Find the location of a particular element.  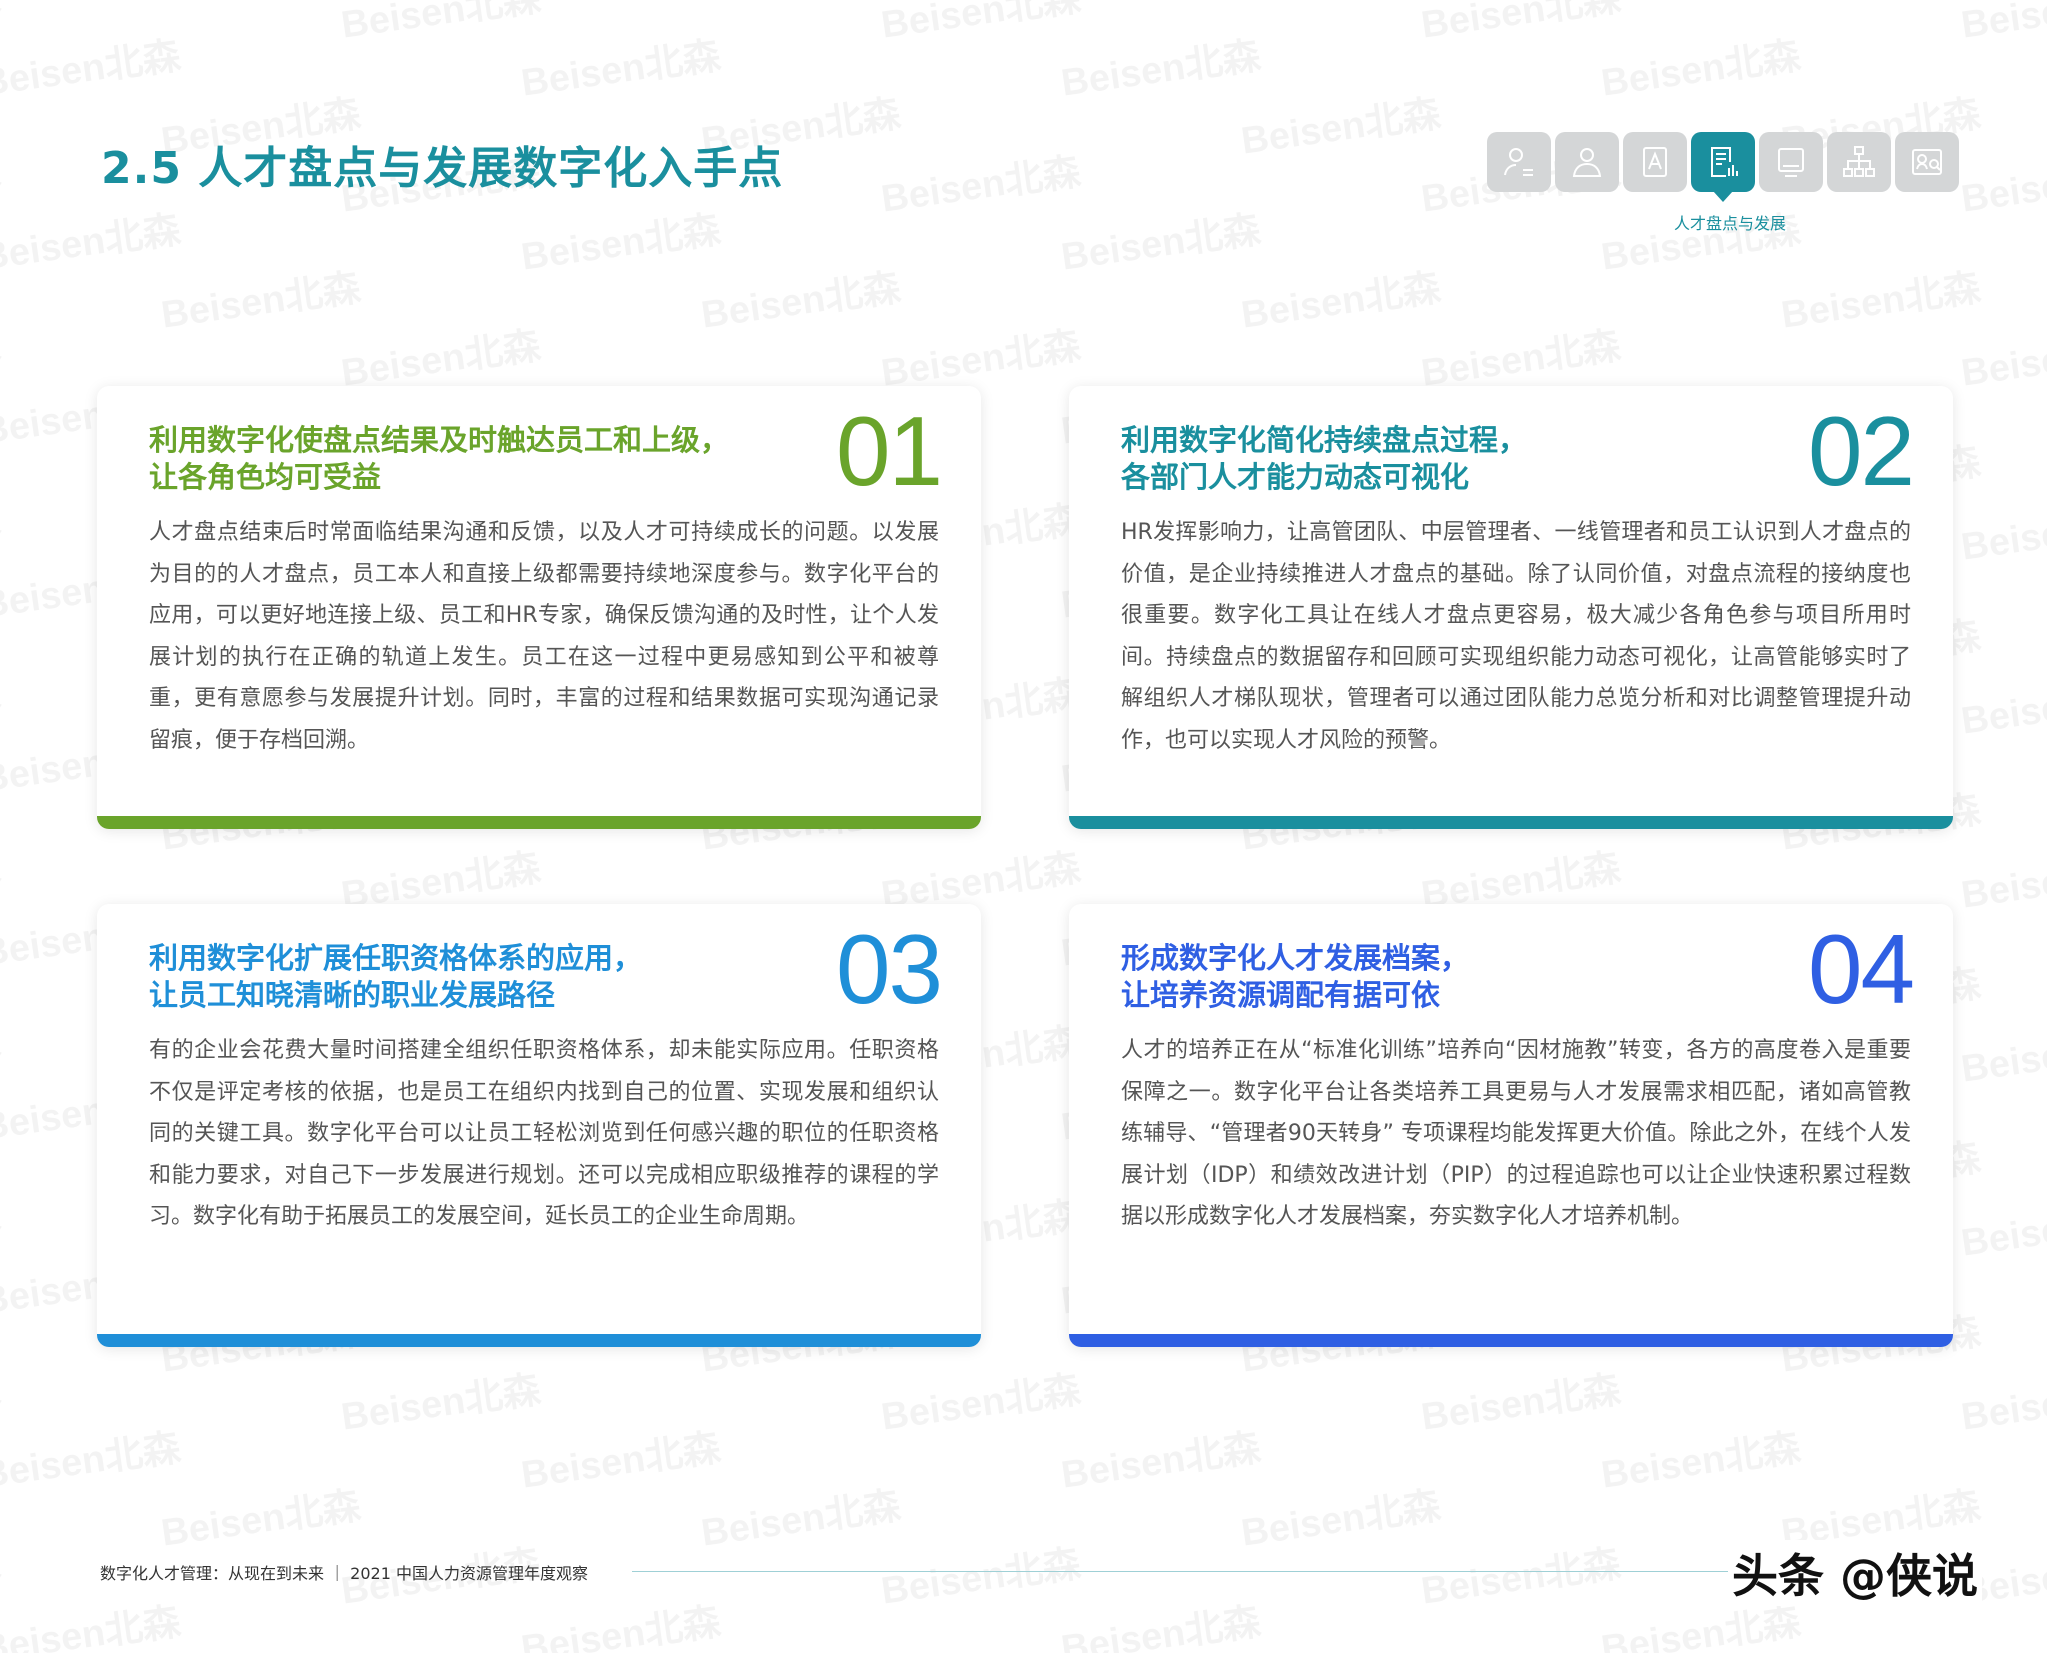

nav-item-assessment is located at coordinates (1655, 162).